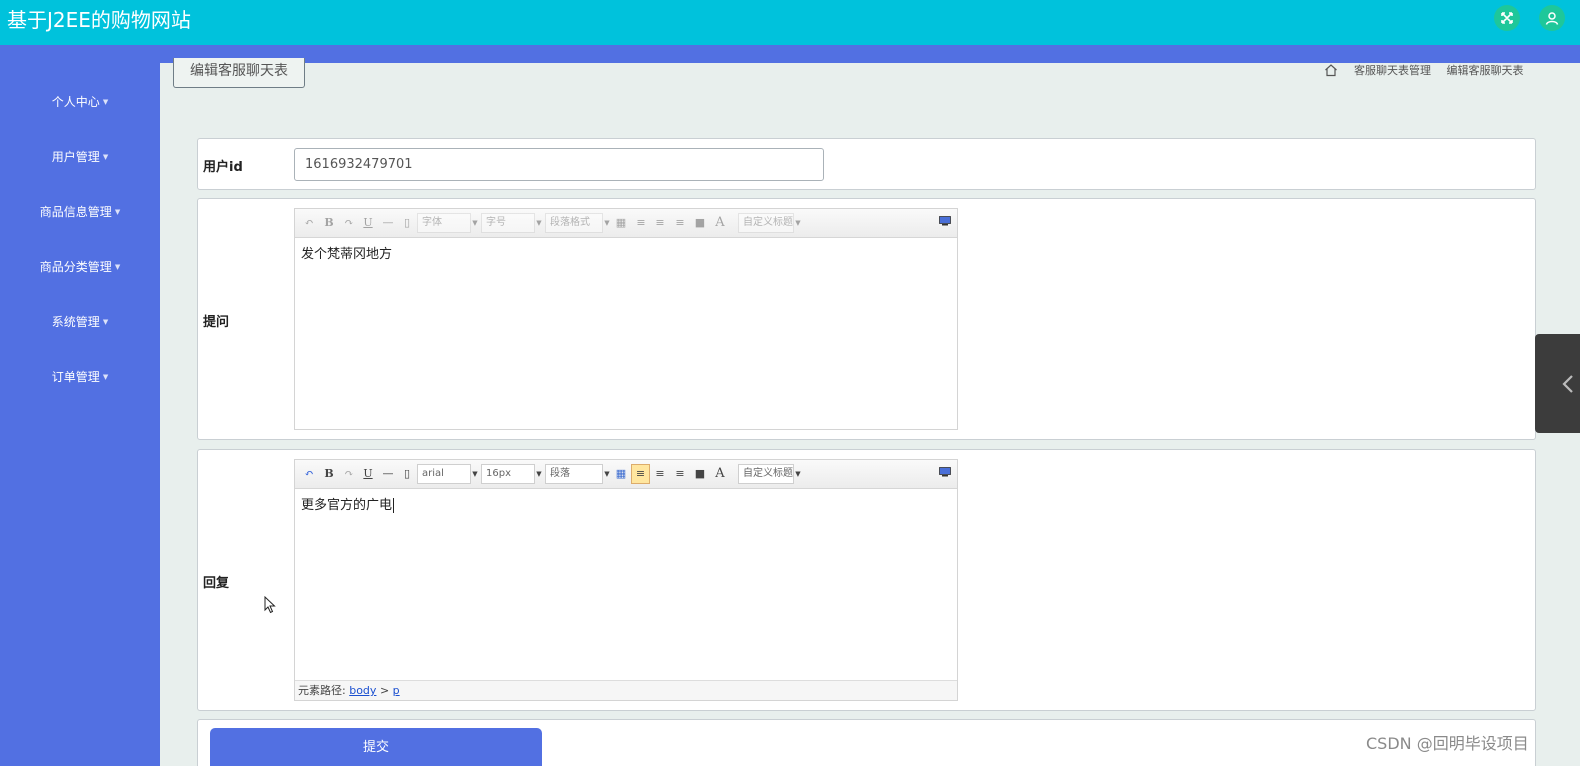  What do you see at coordinates (80, 405) in the screenshot?
I see `sidebar: 个人中心 ▼ 用户管理 ▼ 商品信息管理 ▼ 商品分类管理 ▼ 系统管理 ▼ 订单管理 ▼` at bounding box center [80, 405].